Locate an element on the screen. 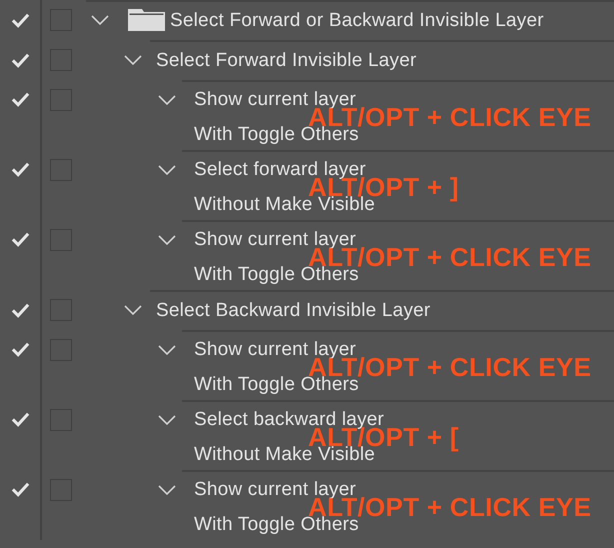 The image size is (614, 548). action-label: Select Backward Invisible Layer is located at coordinates (293, 311).